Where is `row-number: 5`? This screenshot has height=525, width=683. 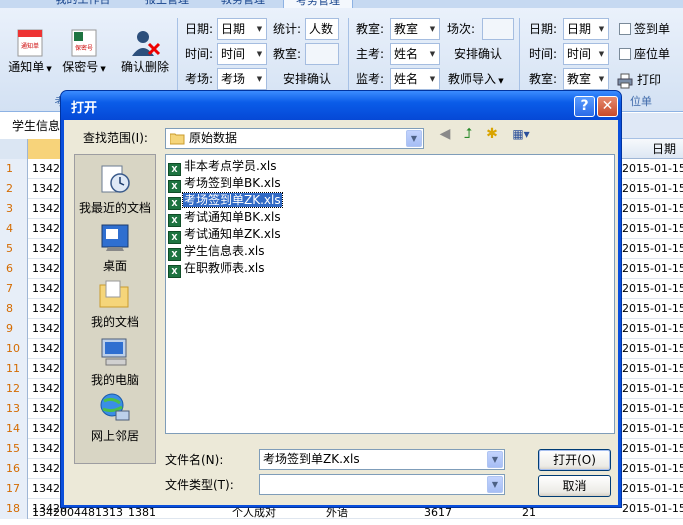 row-number: 5 is located at coordinates (14, 249).